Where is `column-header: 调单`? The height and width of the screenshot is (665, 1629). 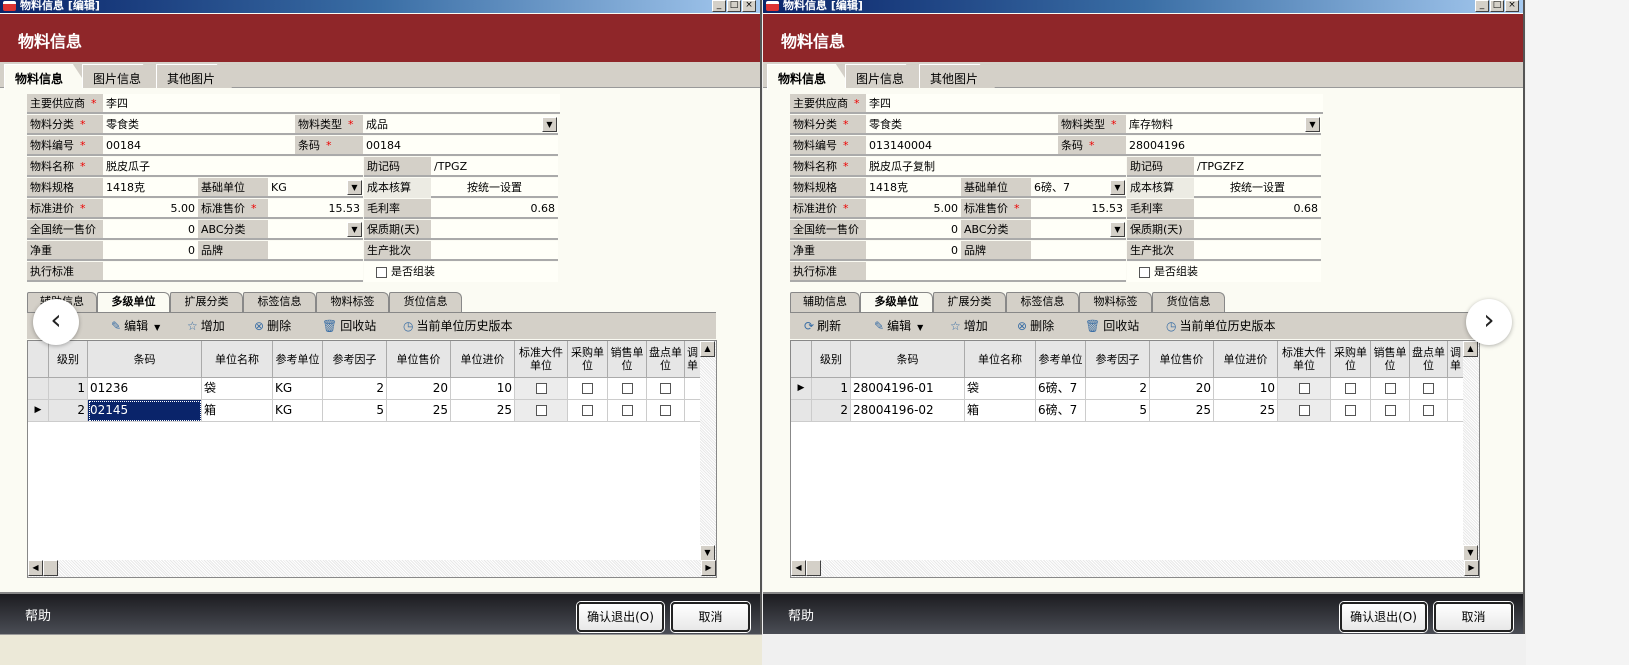
column-header: 调单 is located at coordinates (693, 359).